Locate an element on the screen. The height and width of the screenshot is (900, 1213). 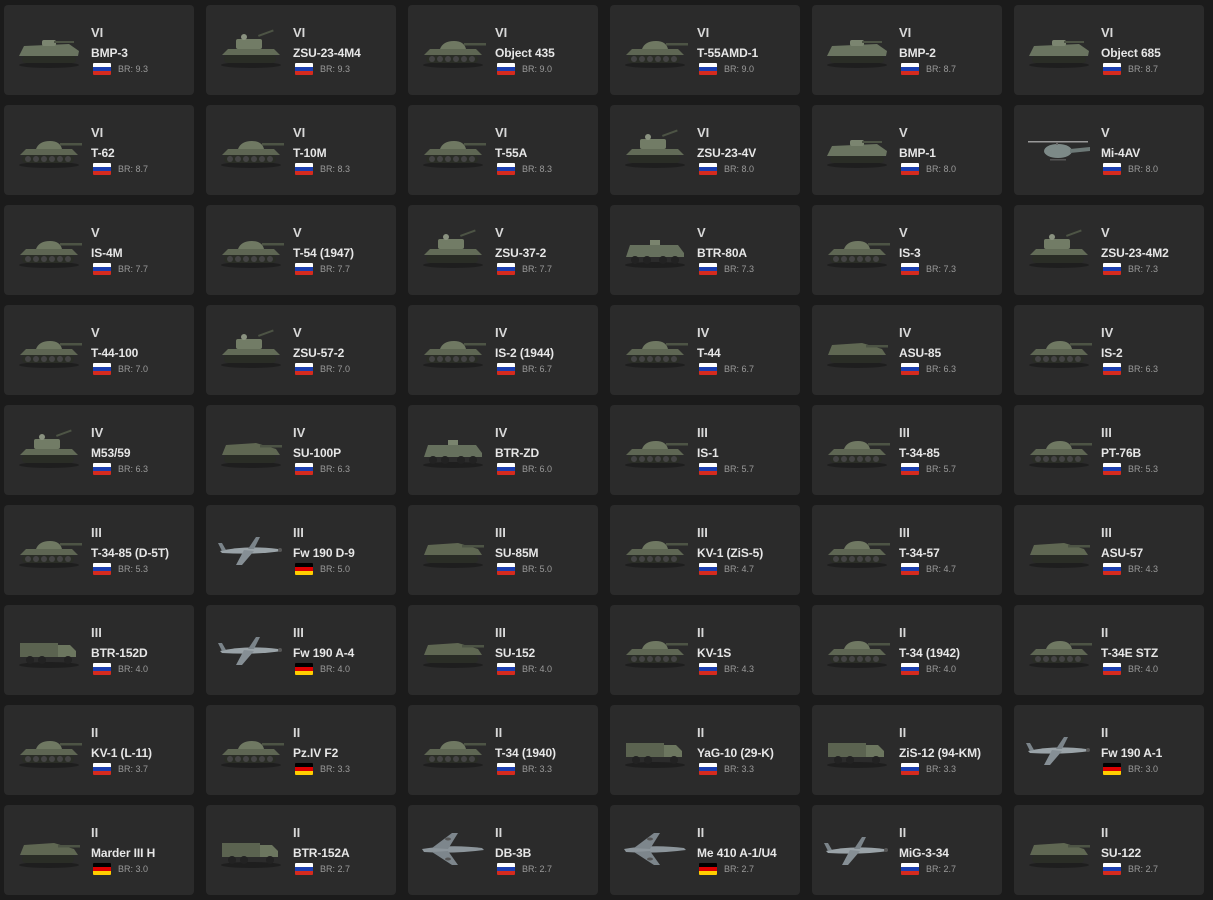
vehicle-card: II KV-1S BR: 4.3 is located at coordinates (705, 650).